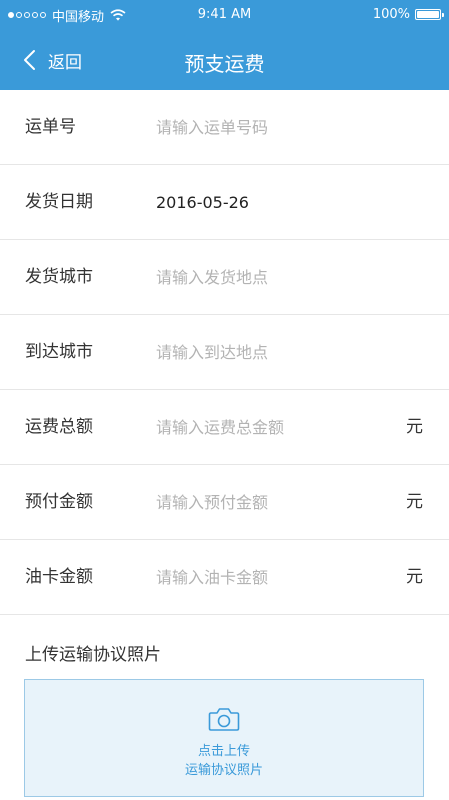 This screenshot has width=449, height=800. I want to click on page-title: 预支运费, so click(224, 64).